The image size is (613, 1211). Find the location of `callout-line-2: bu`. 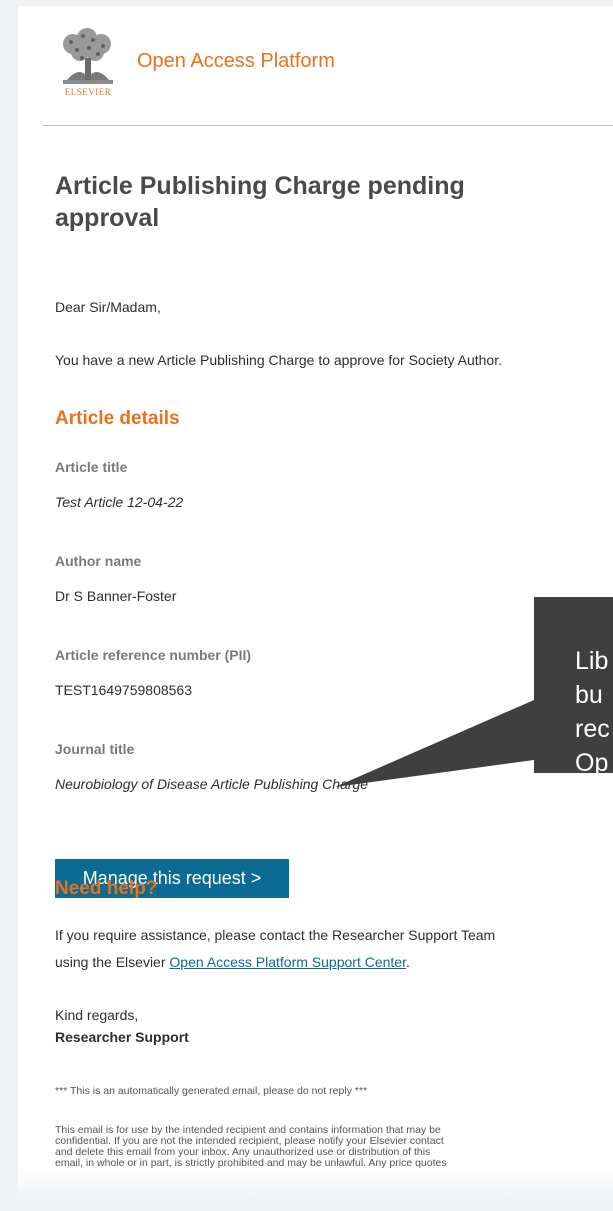

callout-line-2: bu is located at coordinates (589, 695).